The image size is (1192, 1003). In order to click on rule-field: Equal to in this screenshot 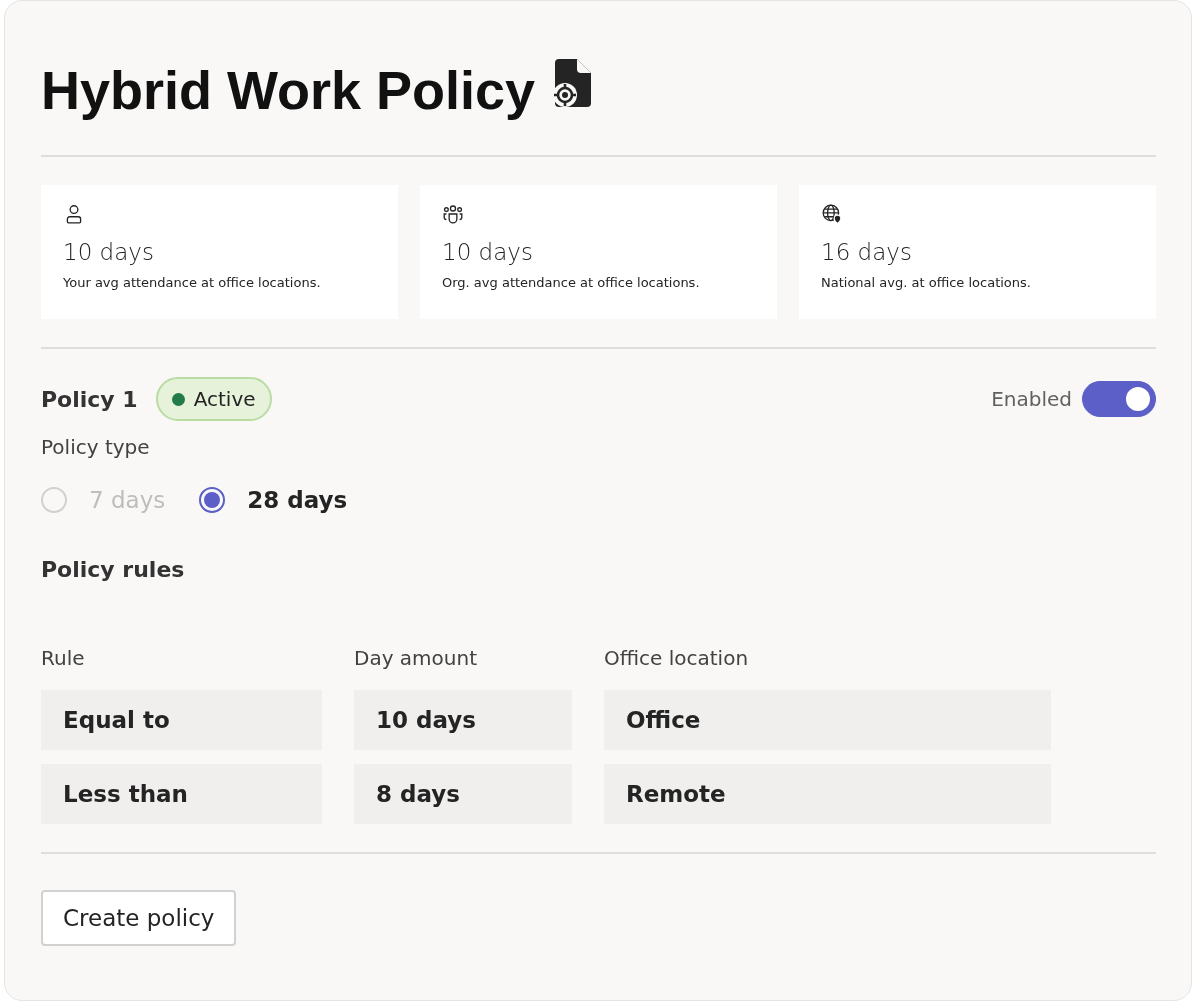, I will do `click(181, 720)`.